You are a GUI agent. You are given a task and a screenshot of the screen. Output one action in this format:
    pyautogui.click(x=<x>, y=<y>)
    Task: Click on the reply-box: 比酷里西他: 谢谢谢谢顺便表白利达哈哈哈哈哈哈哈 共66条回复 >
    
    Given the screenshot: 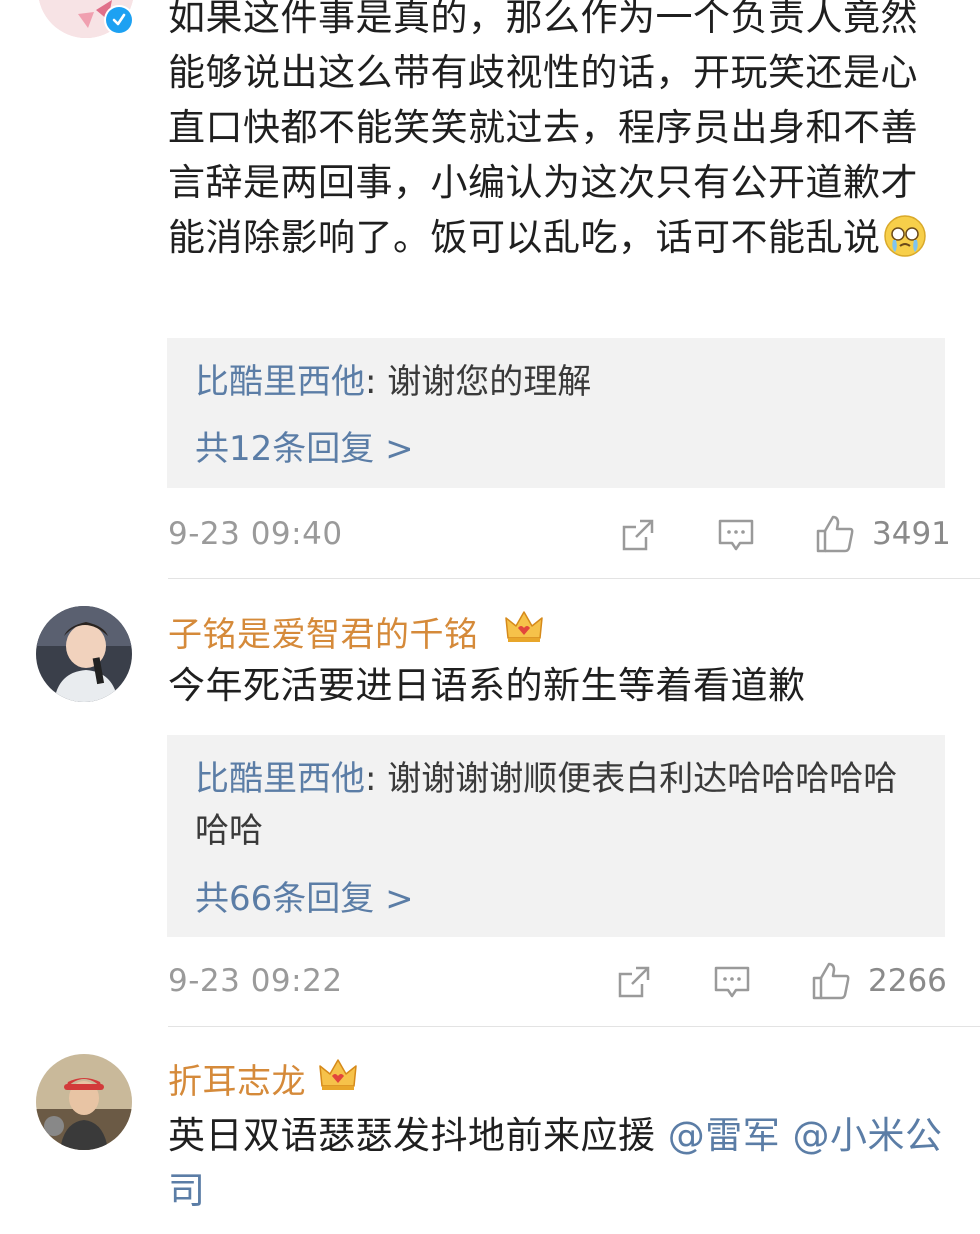 What is the action you would take?
    pyautogui.click(x=556, y=836)
    